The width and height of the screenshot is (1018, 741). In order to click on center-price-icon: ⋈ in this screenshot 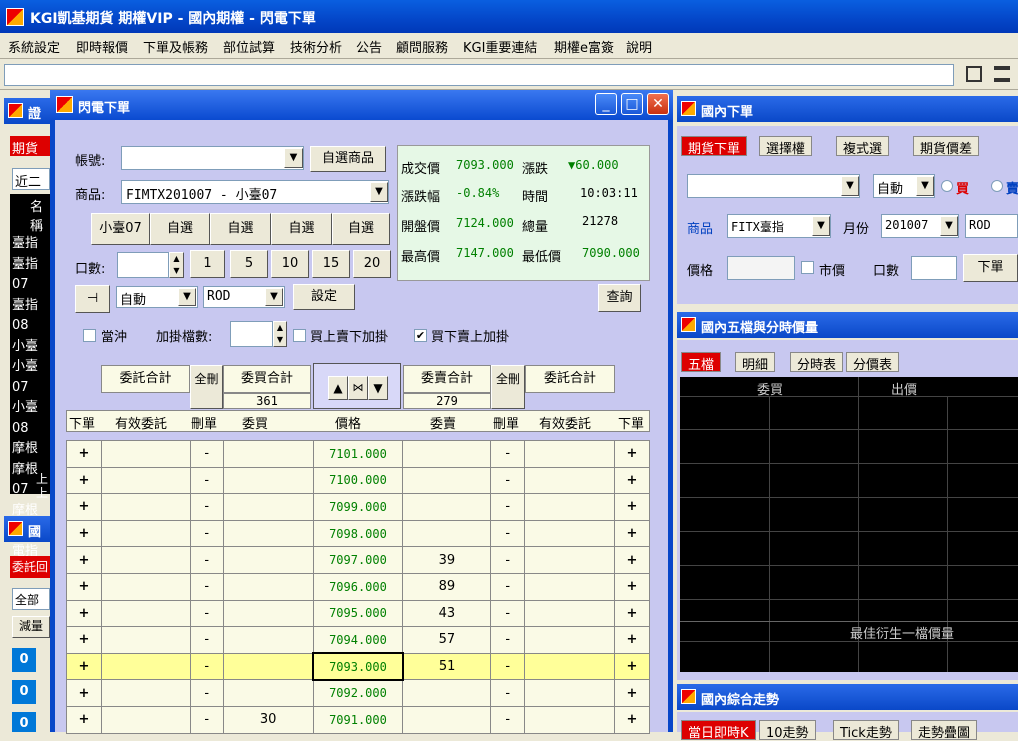, I will do `click(358, 388)`.